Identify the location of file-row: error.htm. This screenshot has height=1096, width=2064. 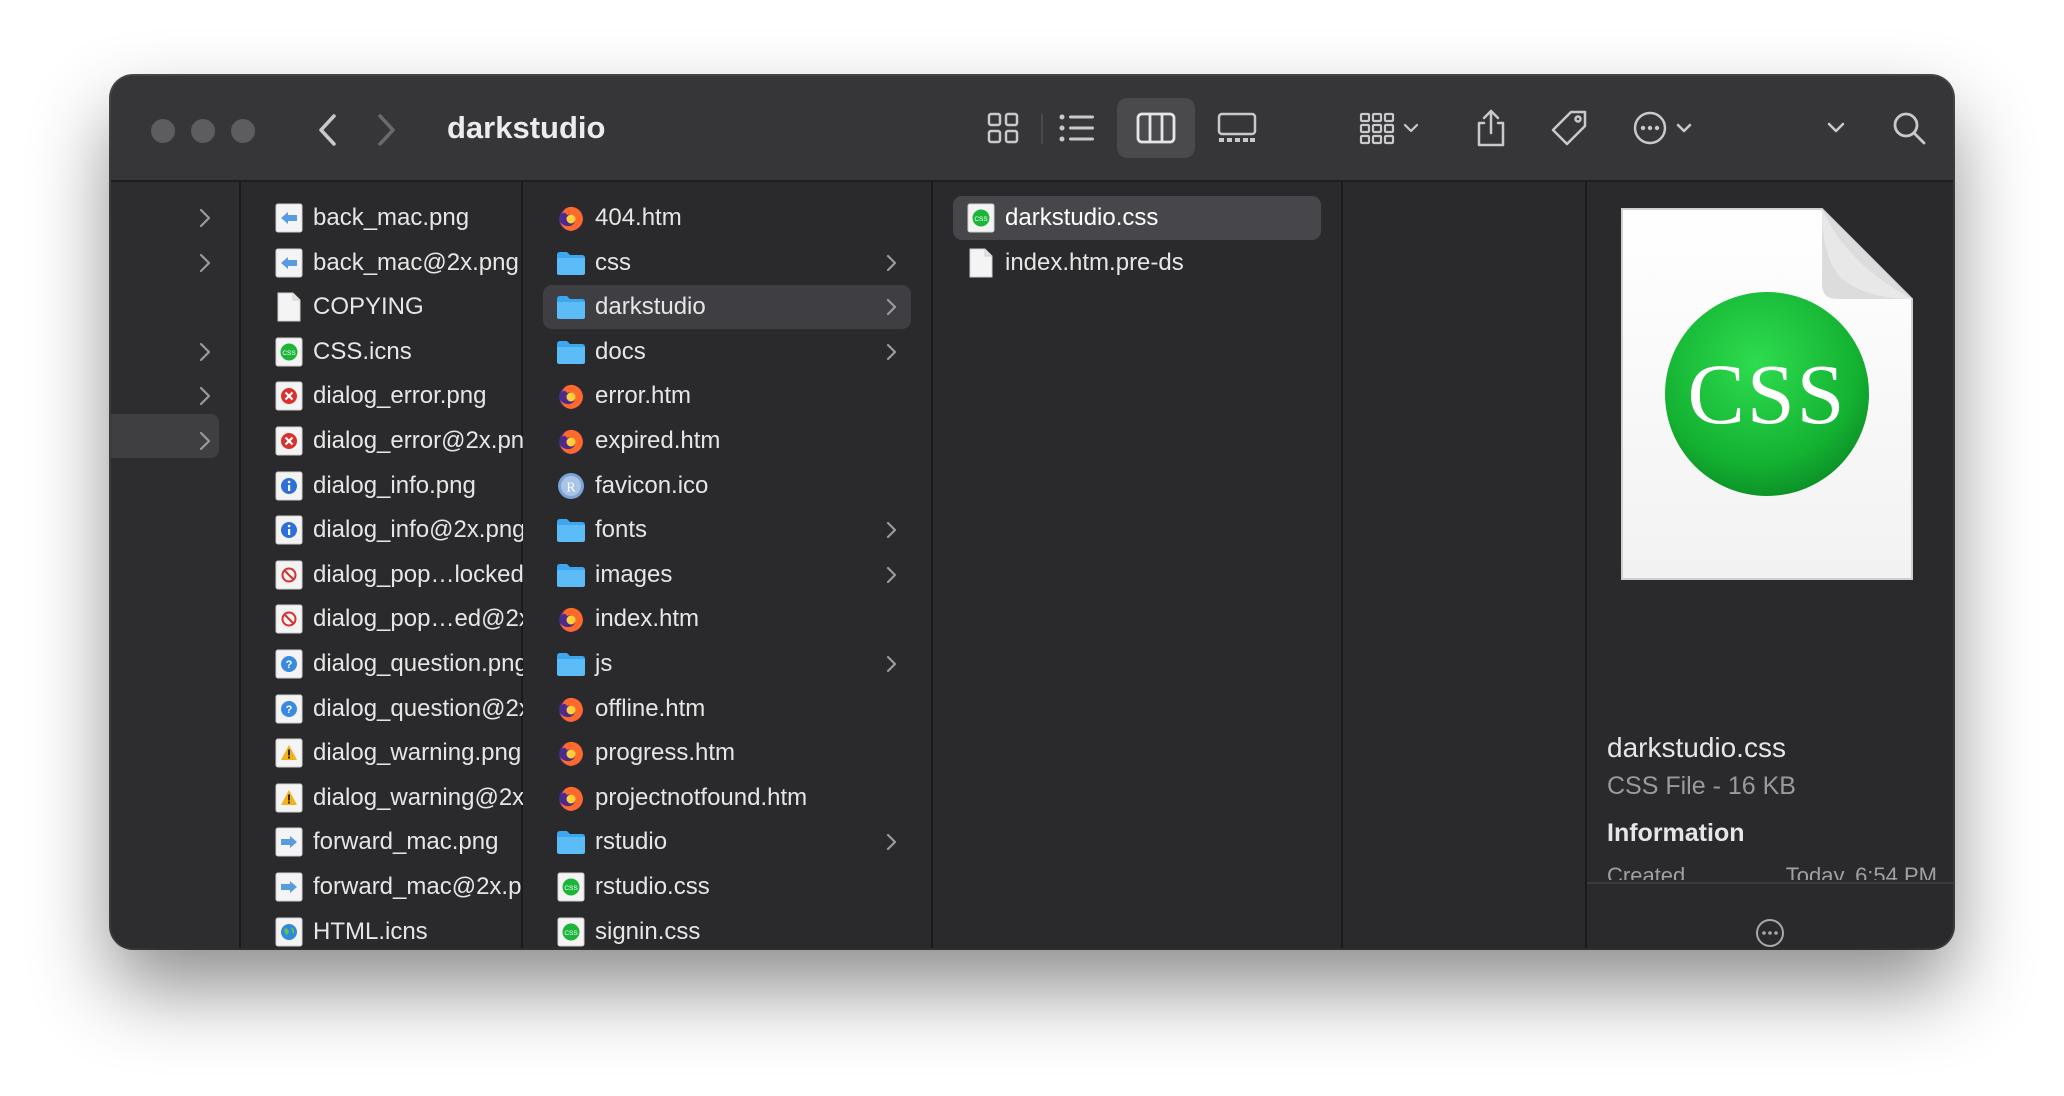
(727, 396).